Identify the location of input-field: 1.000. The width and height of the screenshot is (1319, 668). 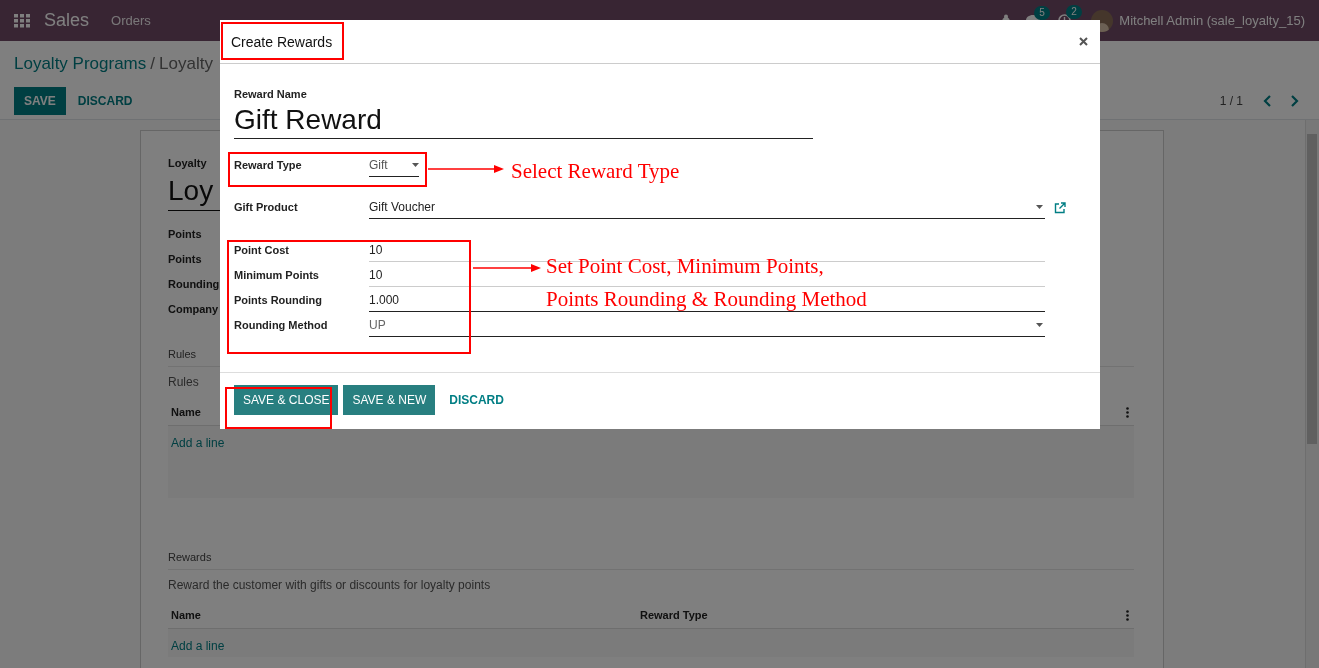
(394, 300).